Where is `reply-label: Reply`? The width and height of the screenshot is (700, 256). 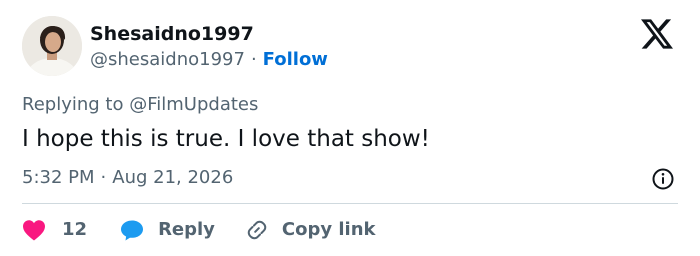 reply-label: Reply is located at coordinates (186, 229).